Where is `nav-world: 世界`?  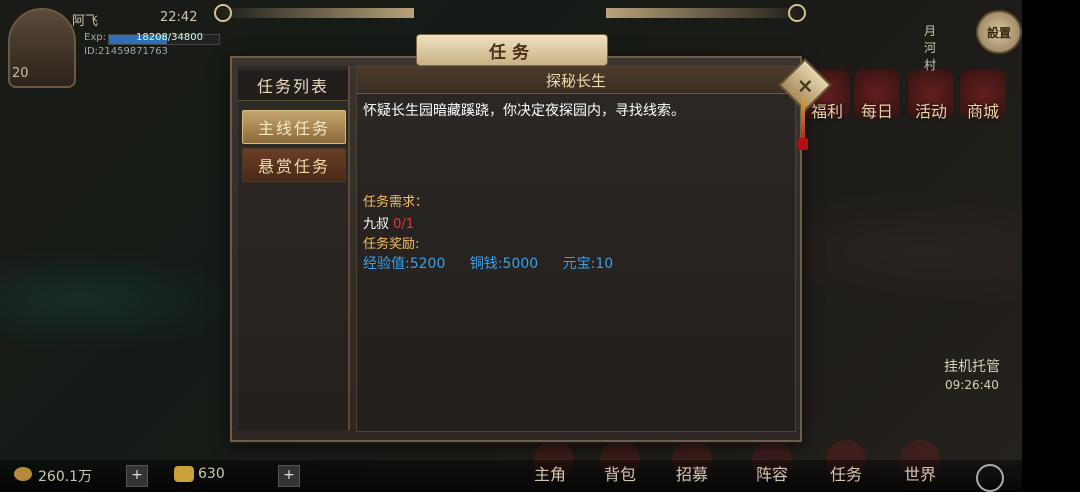
nav-world: 世界 is located at coordinates (920, 475).